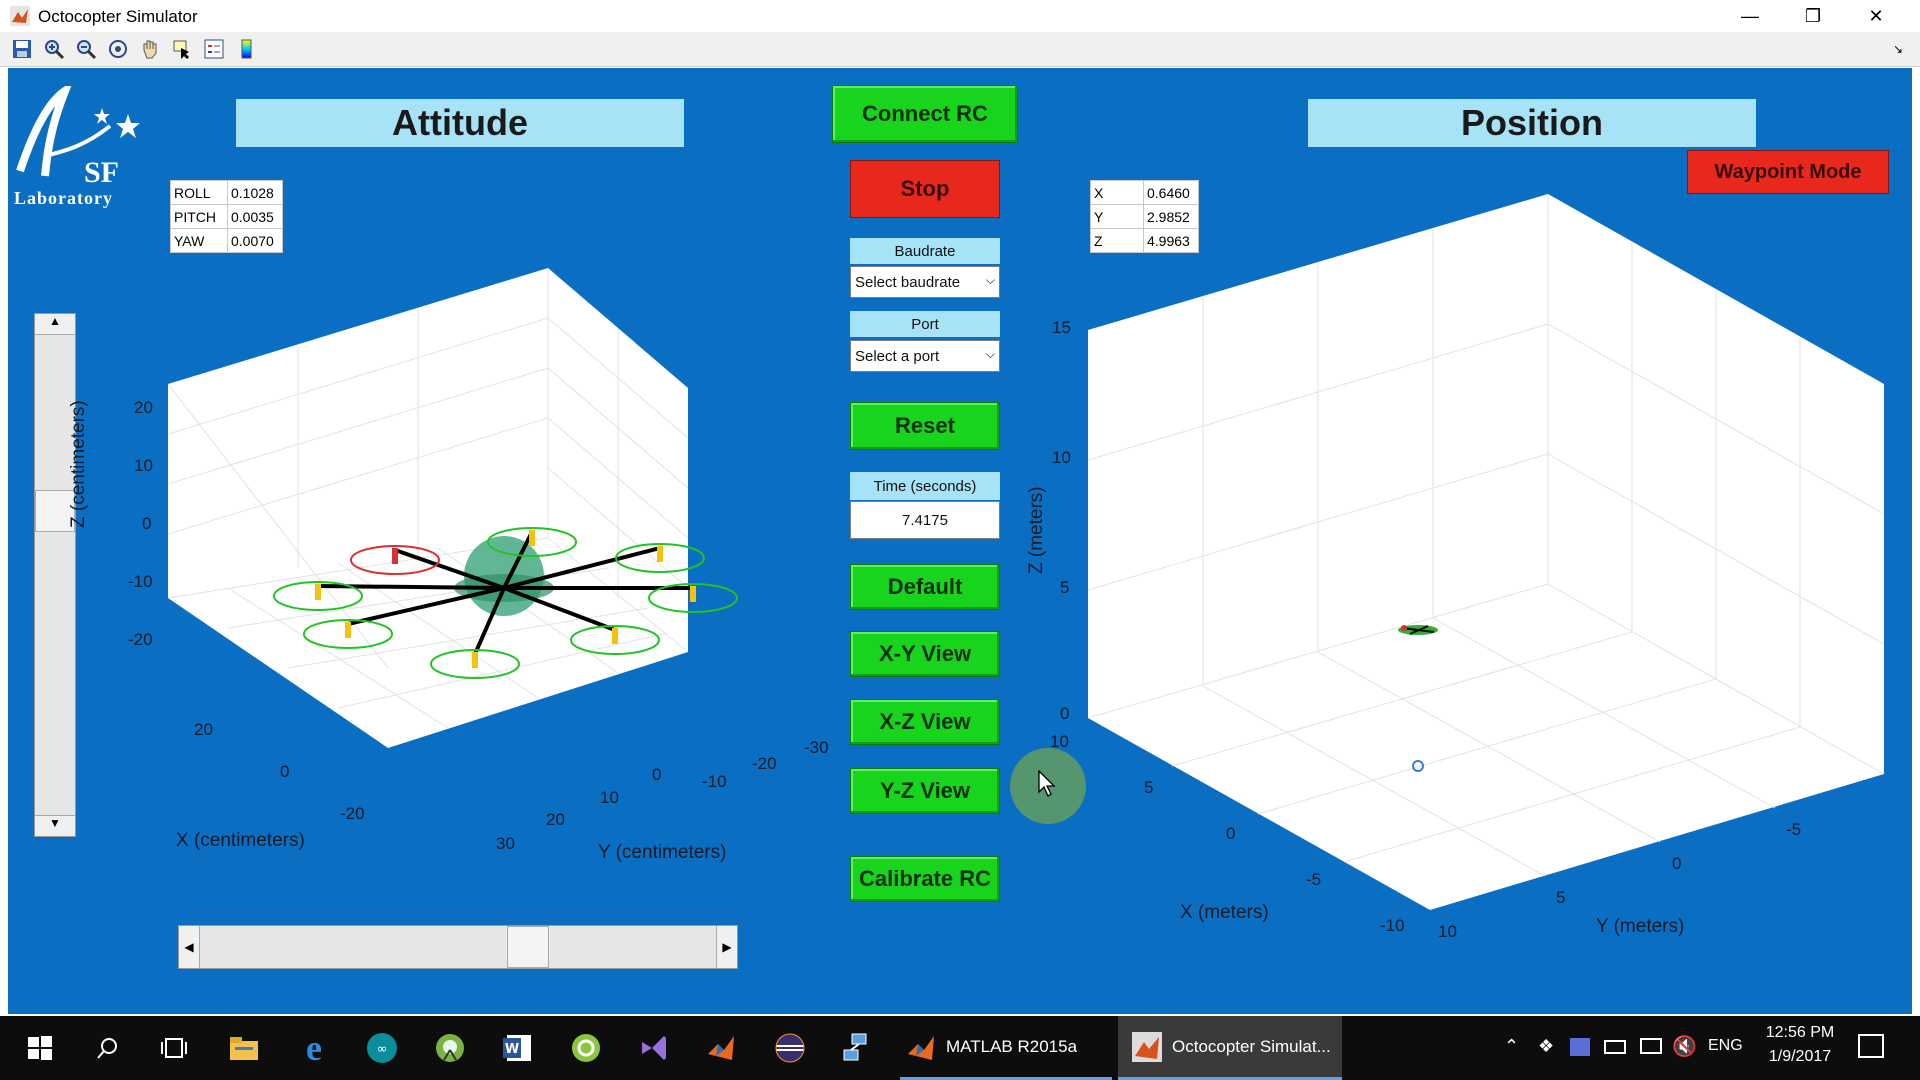 This screenshot has height=1080, width=1920. I want to click on connect-rc-button: Connect RC, so click(925, 114).